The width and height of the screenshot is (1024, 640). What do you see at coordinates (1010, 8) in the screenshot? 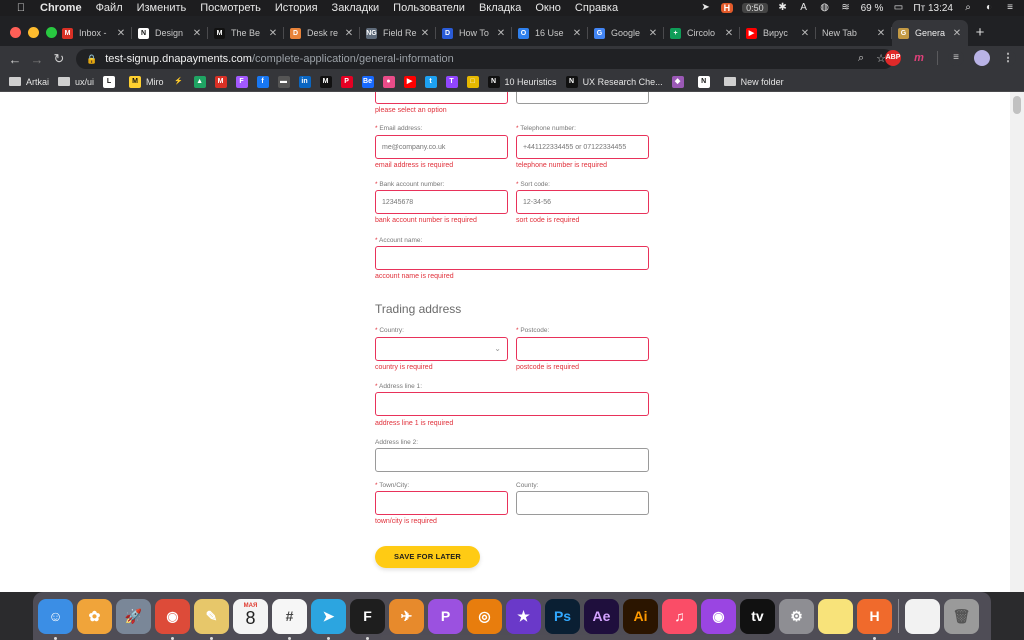
I see `notification-center-icon: ≡` at bounding box center [1010, 8].